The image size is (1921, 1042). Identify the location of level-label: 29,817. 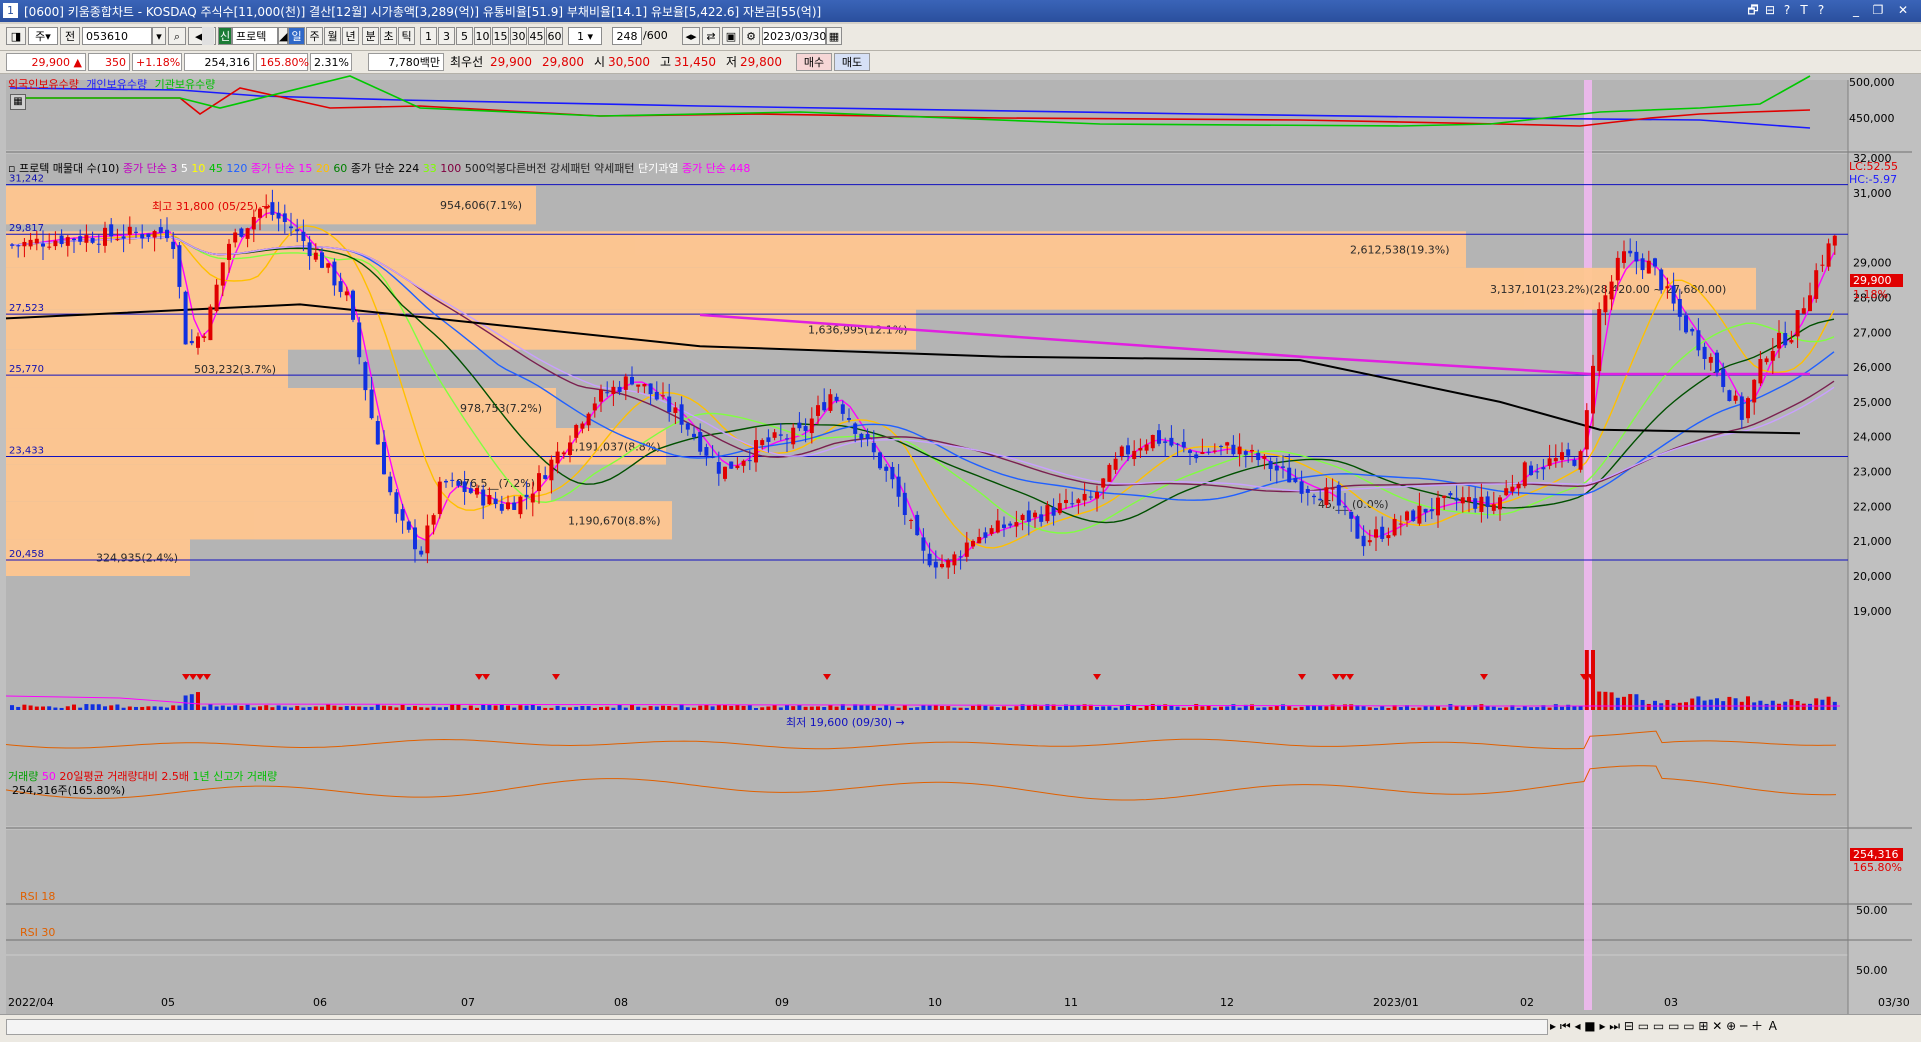
(26, 228).